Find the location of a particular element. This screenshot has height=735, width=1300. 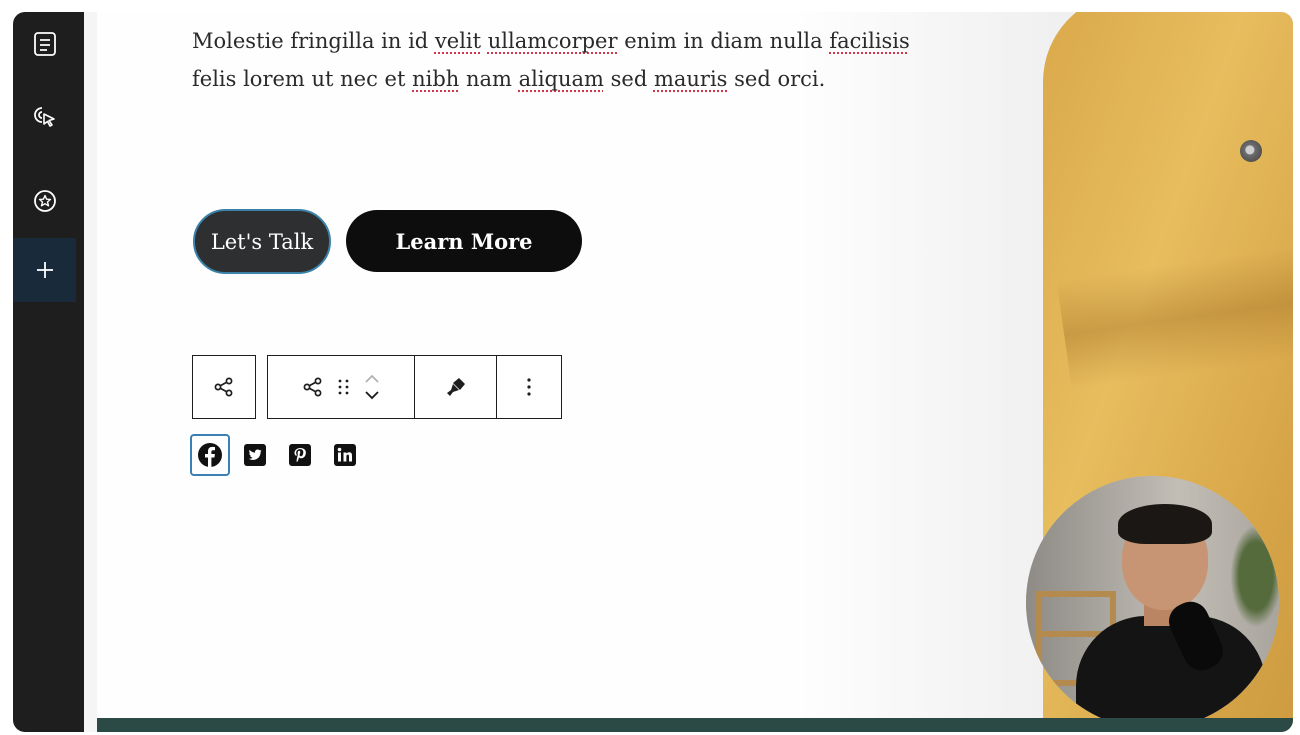

editor-sidebar is located at coordinates (48, 372).